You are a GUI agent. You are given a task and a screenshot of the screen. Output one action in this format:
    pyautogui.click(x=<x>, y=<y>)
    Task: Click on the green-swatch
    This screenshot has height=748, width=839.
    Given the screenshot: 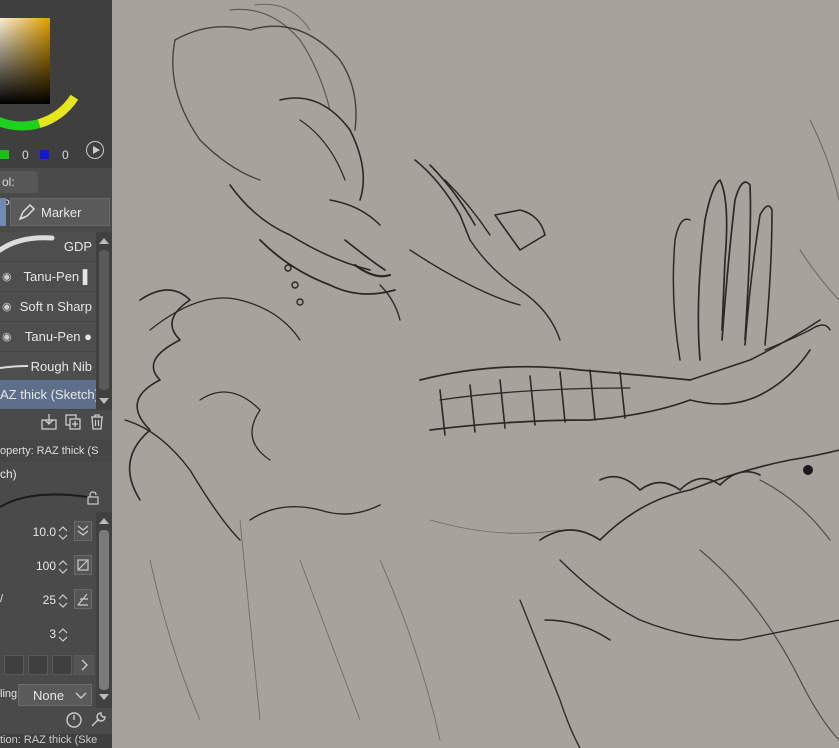 What is the action you would take?
    pyautogui.click(x=4, y=154)
    